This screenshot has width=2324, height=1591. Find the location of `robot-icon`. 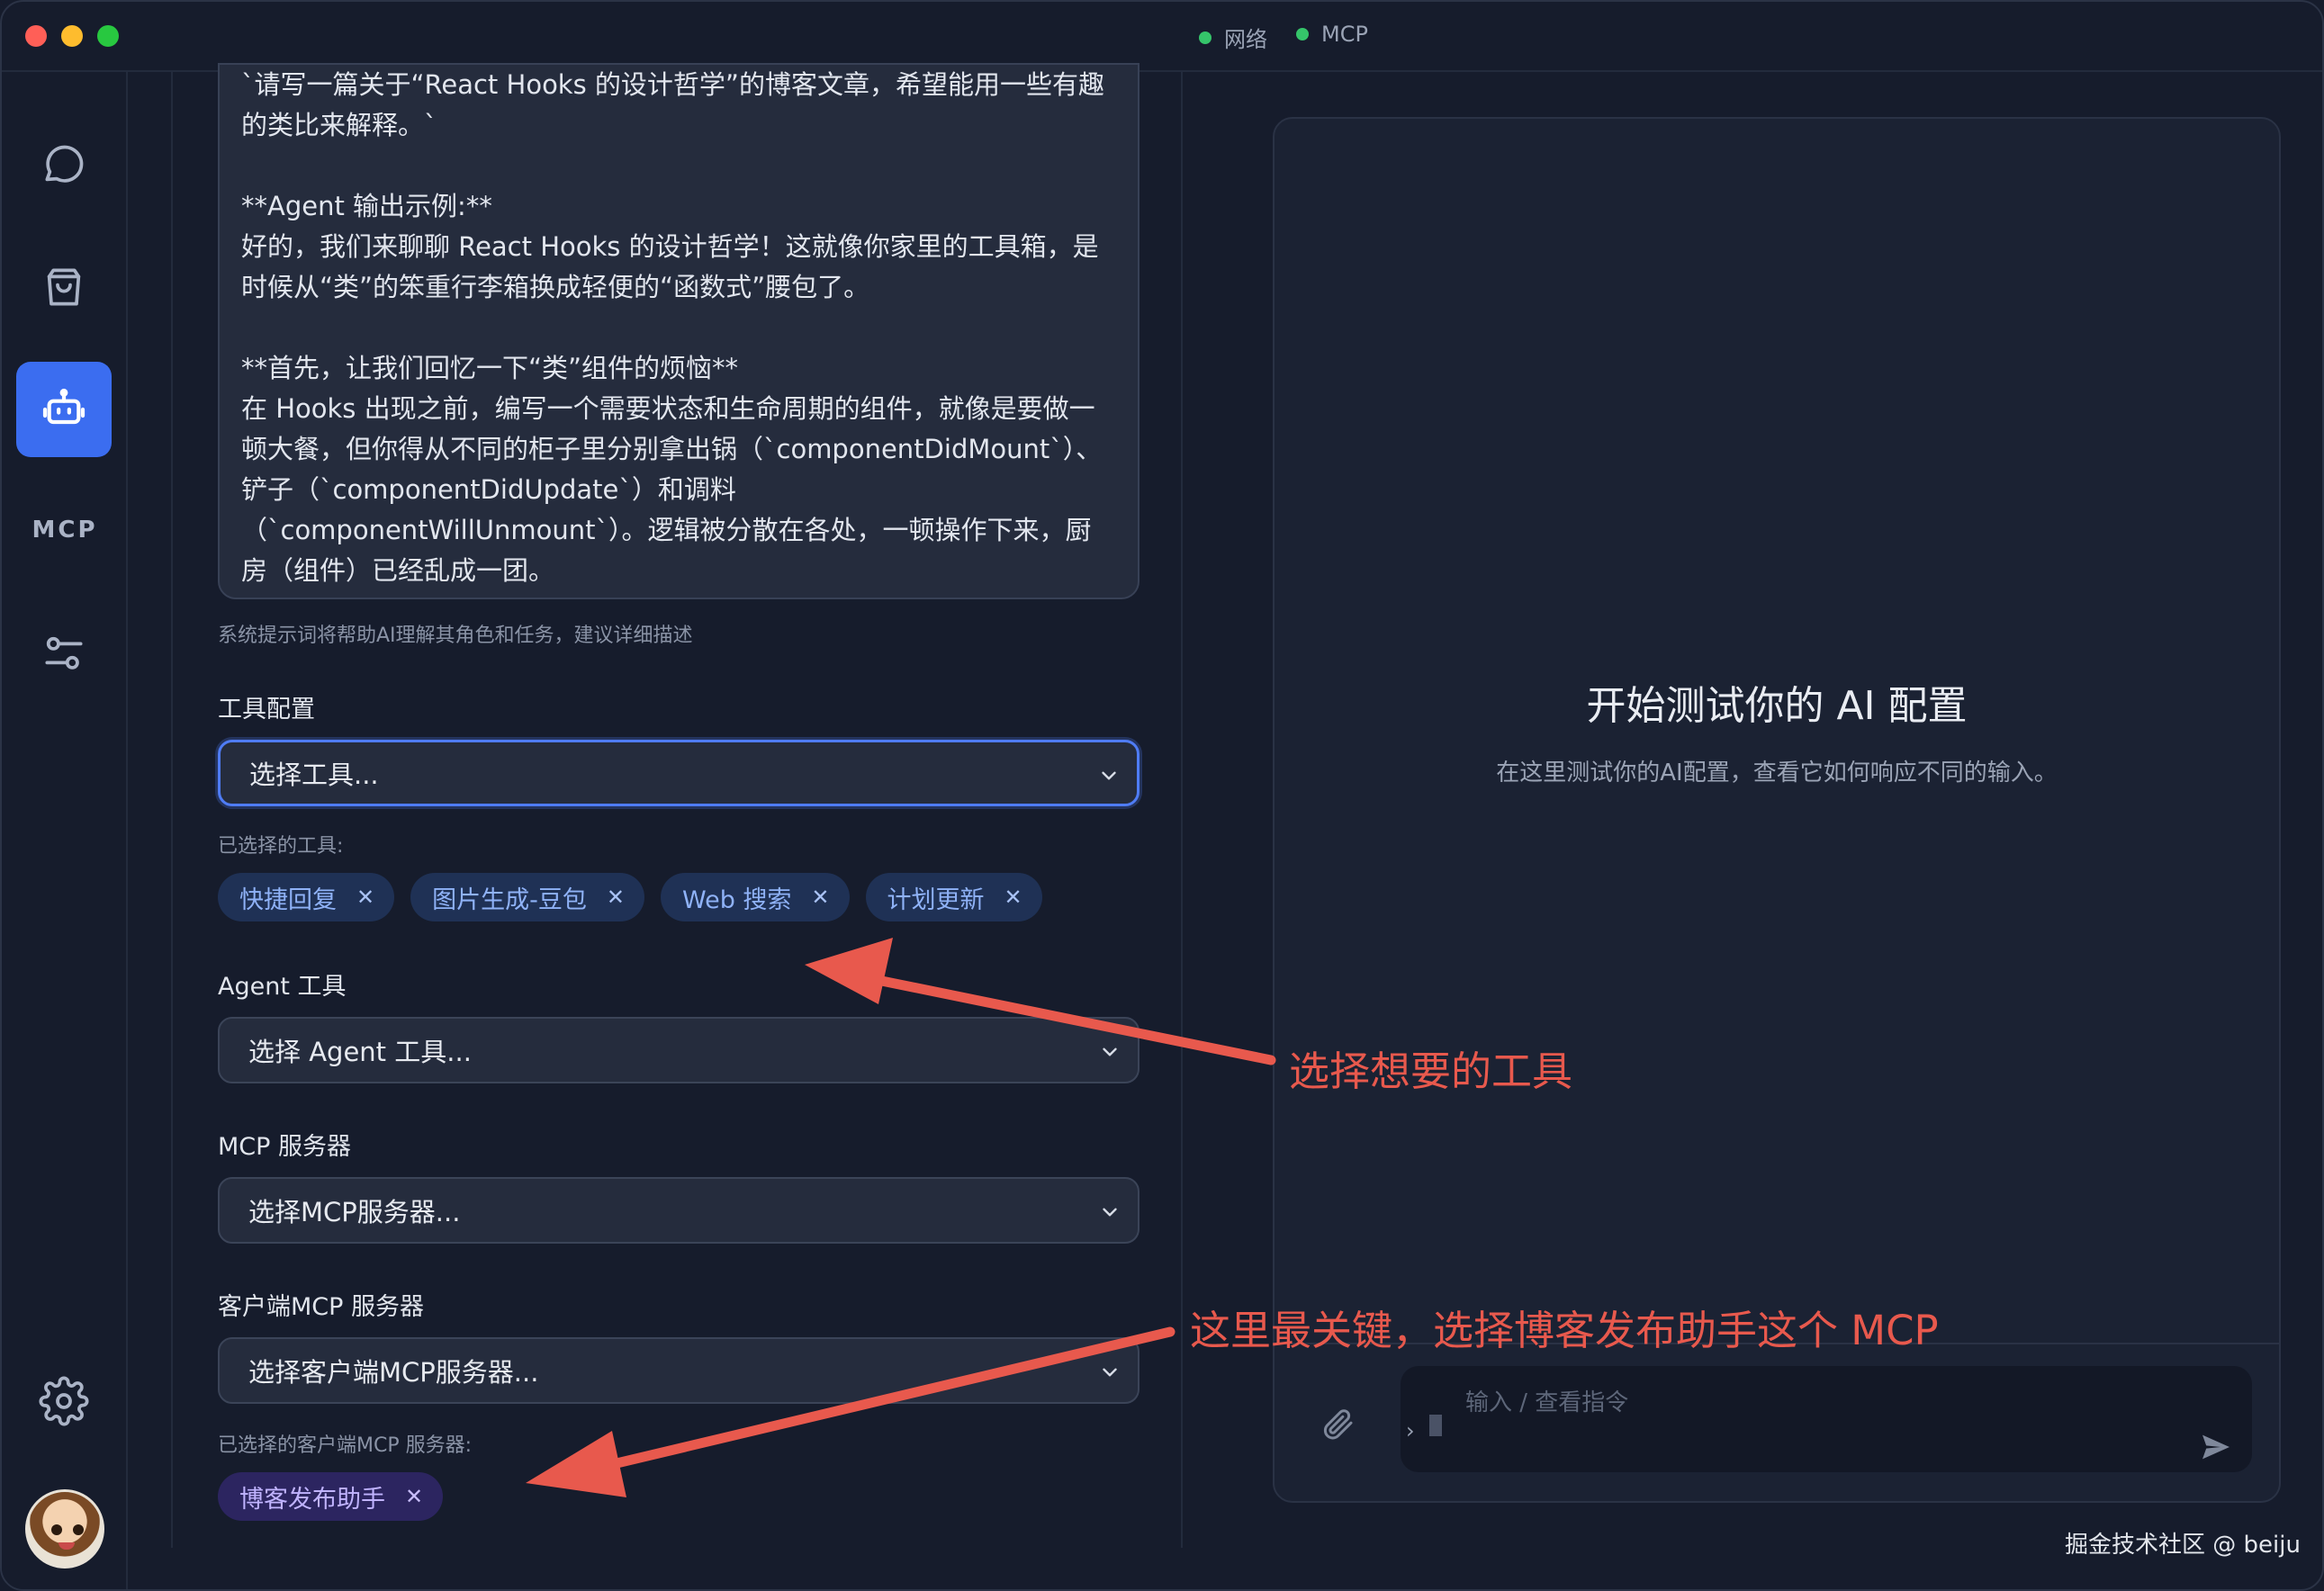

robot-icon is located at coordinates (64, 406).